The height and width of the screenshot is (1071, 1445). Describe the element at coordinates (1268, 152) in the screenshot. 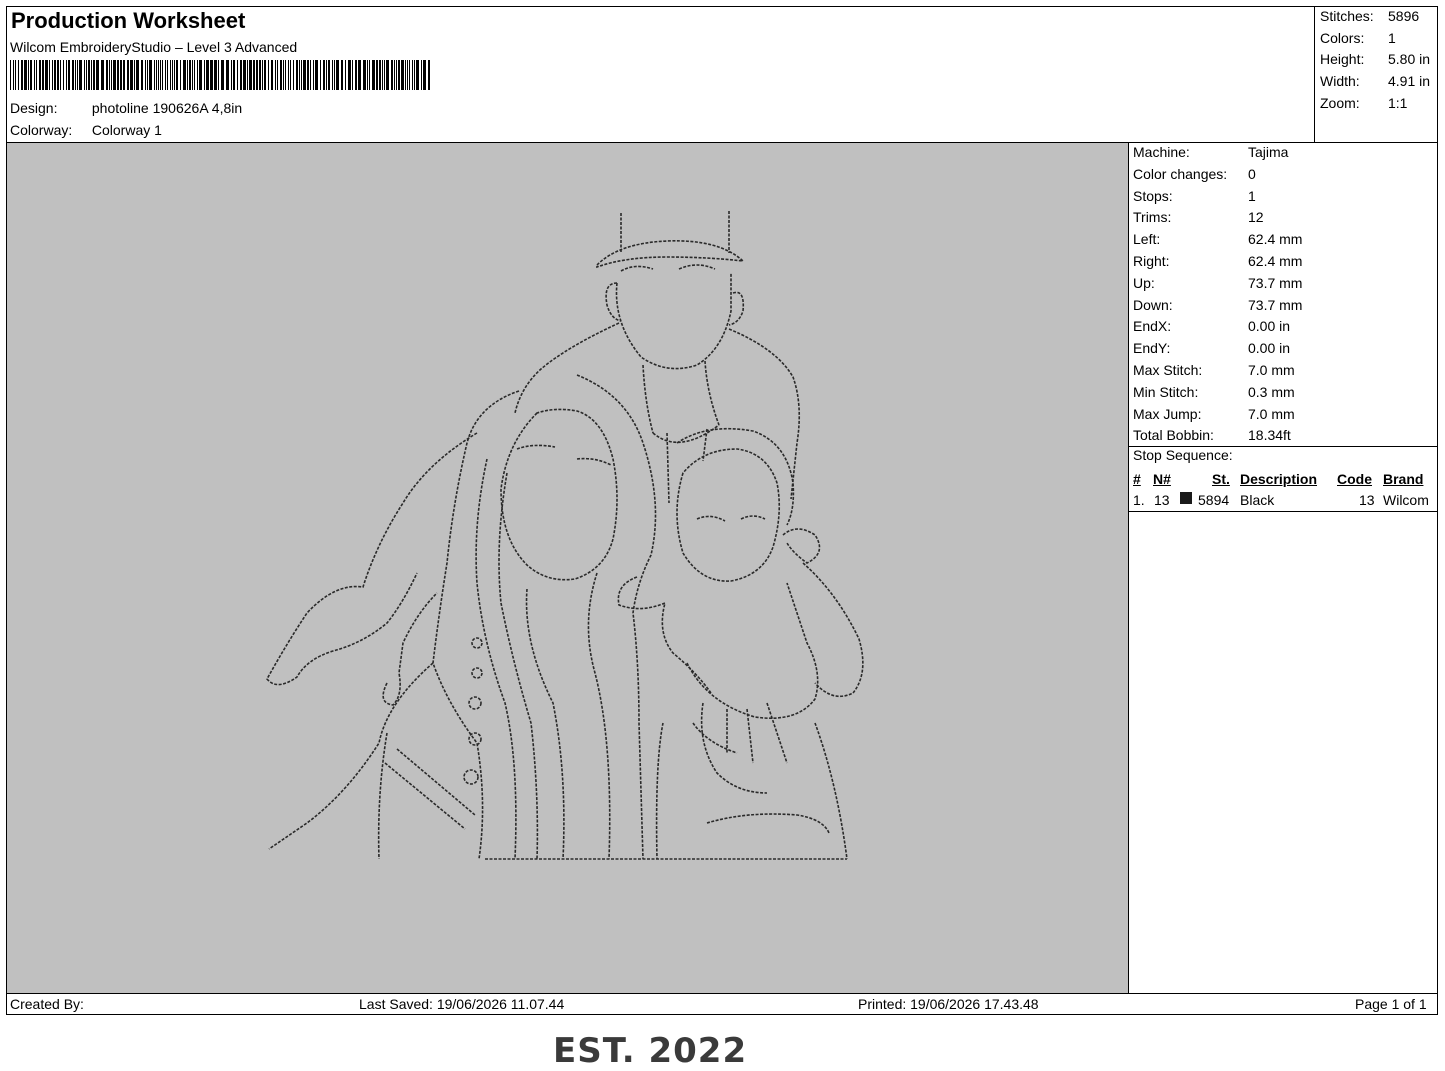

I see `spec-value: Tajima` at that location.